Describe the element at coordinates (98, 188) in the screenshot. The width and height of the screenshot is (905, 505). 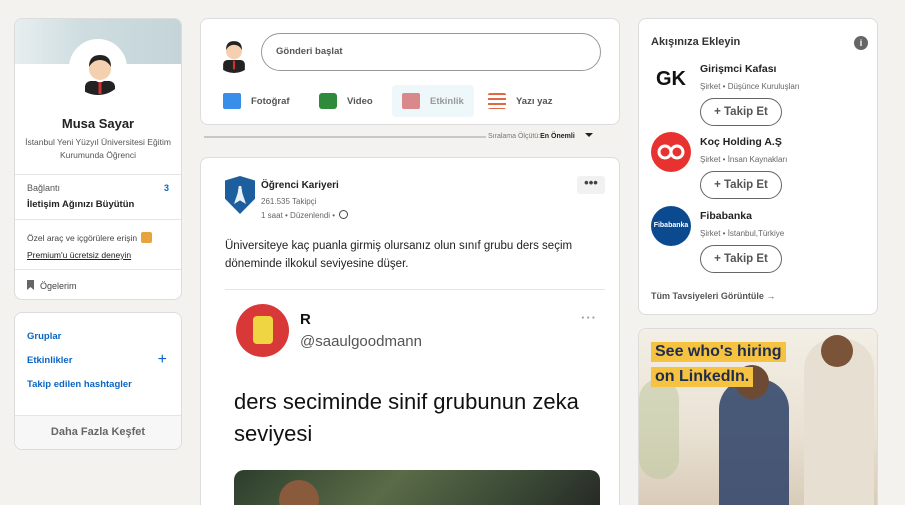
I see `connections-row: Bağlantı 3` at that location.